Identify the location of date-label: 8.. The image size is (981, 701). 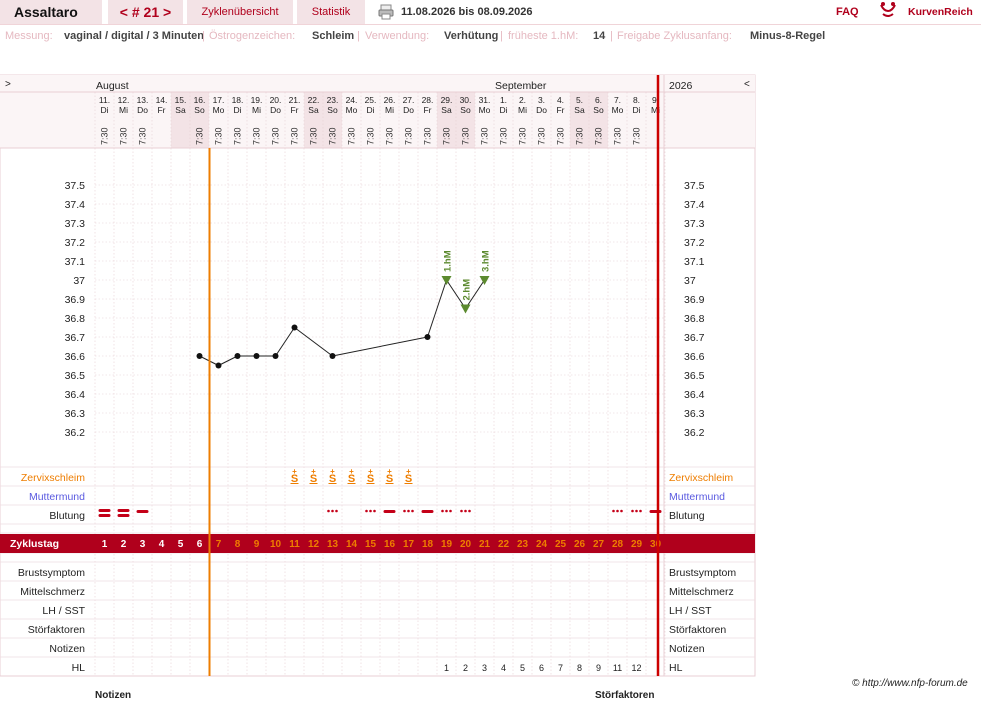
(636, 100).